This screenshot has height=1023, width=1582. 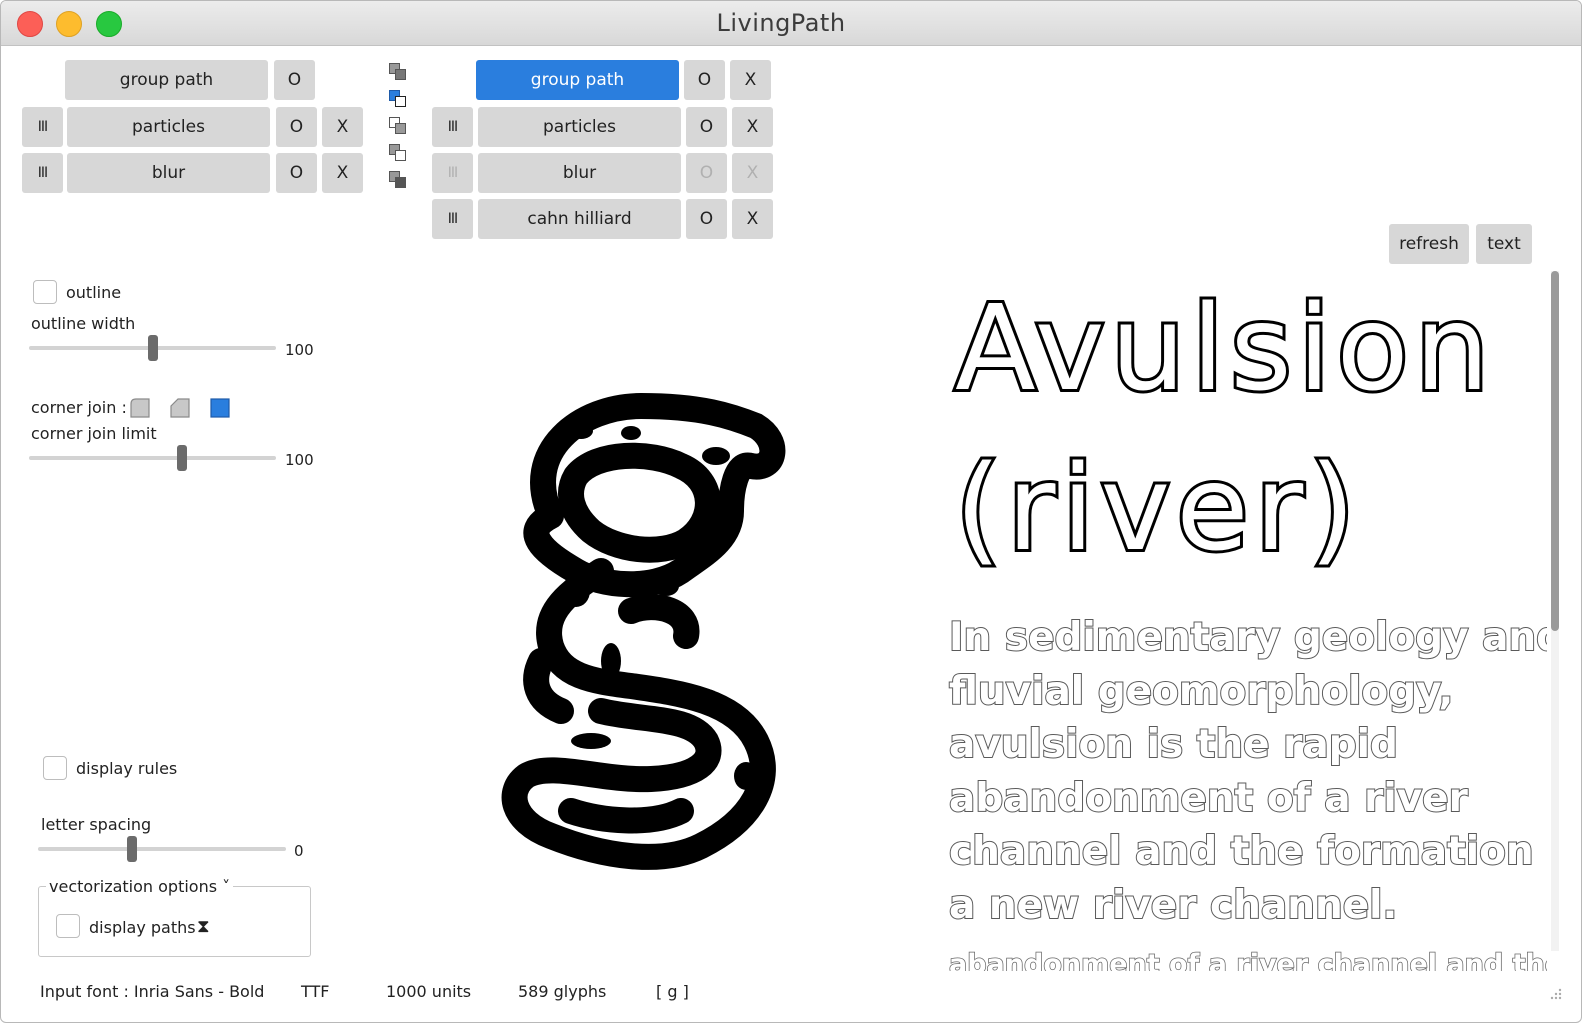 What do you see at coordinates (42, 127) in the screenshot?
I see `left-particles-drag-handle: III` at bounding box center [42, 127].